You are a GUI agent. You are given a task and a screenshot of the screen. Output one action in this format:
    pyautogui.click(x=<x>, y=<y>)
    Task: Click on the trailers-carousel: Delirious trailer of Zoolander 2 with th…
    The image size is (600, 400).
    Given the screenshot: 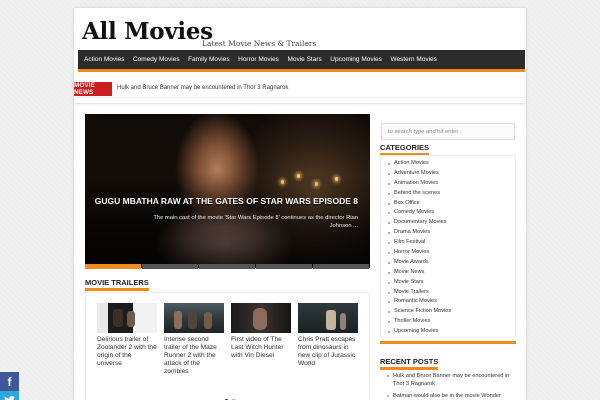 What is the action you would take?
    pyautogui.click(x=227, y=346)
    